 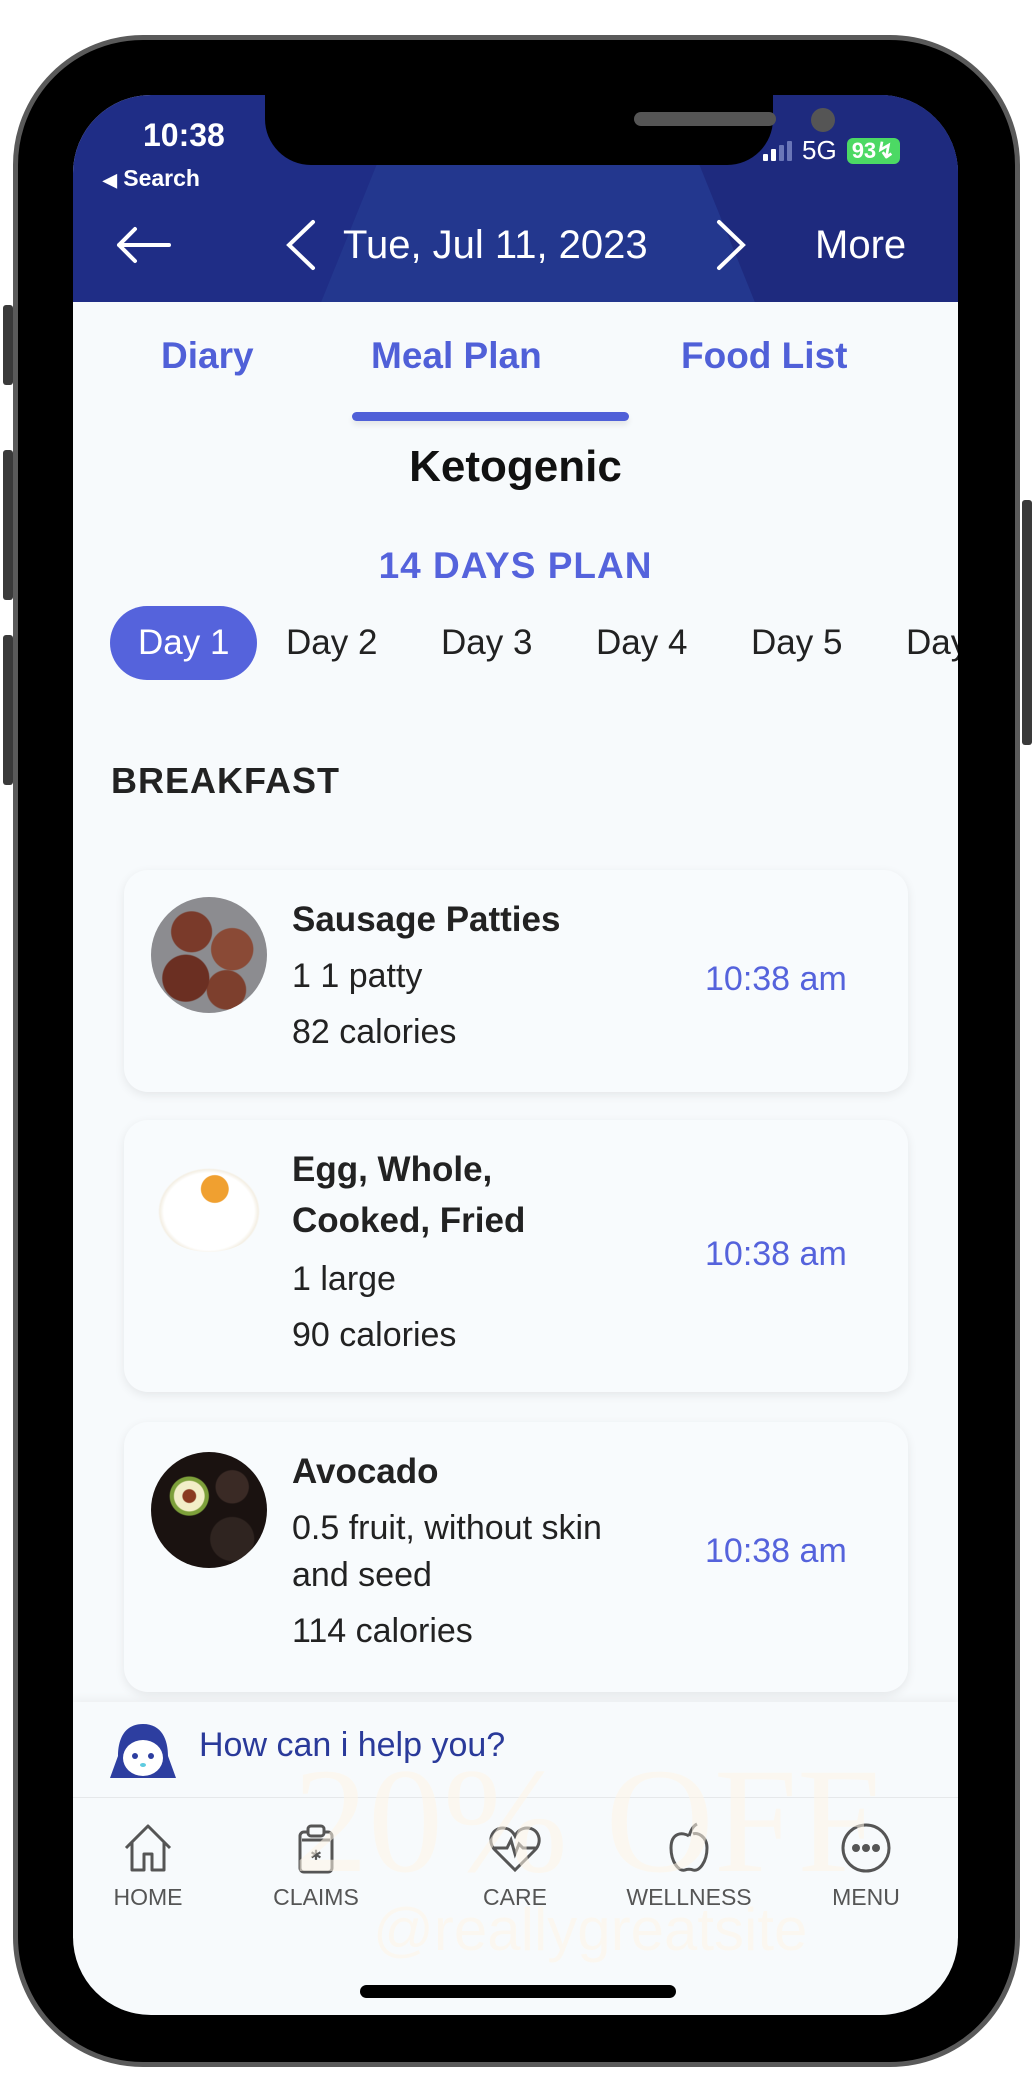 I want to click on volume-down-button, so click(x=8, y=710).